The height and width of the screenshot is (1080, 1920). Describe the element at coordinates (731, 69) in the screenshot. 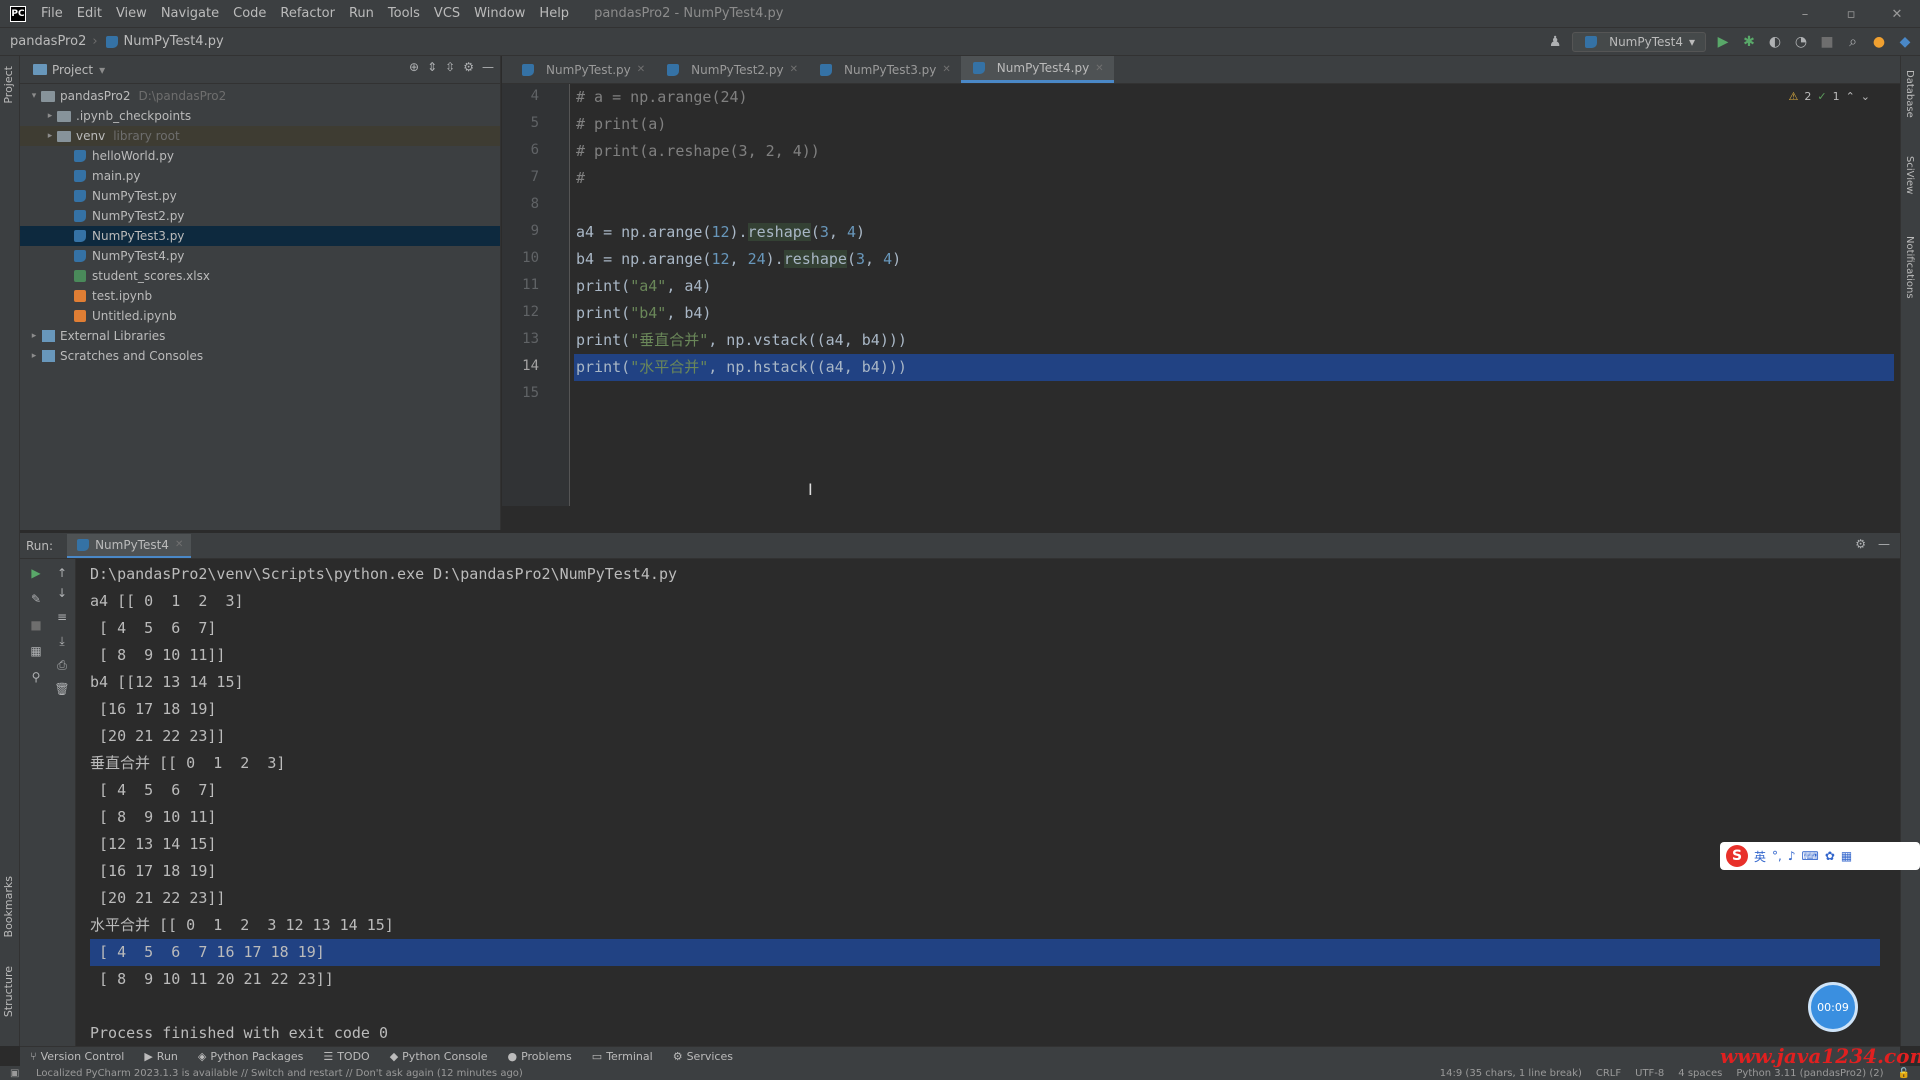

I see `editor-tab: NumPyTest2.py ✕` at that location.